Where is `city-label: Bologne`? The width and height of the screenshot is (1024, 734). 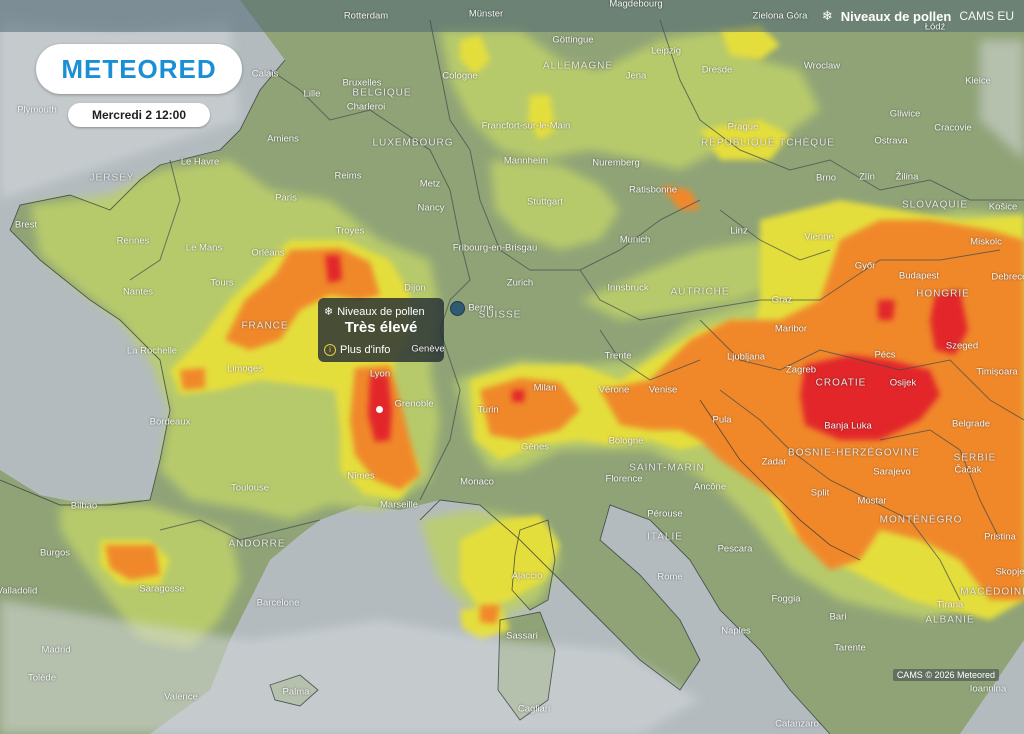 city-label: Bologne is located at coordinates (626, 441).